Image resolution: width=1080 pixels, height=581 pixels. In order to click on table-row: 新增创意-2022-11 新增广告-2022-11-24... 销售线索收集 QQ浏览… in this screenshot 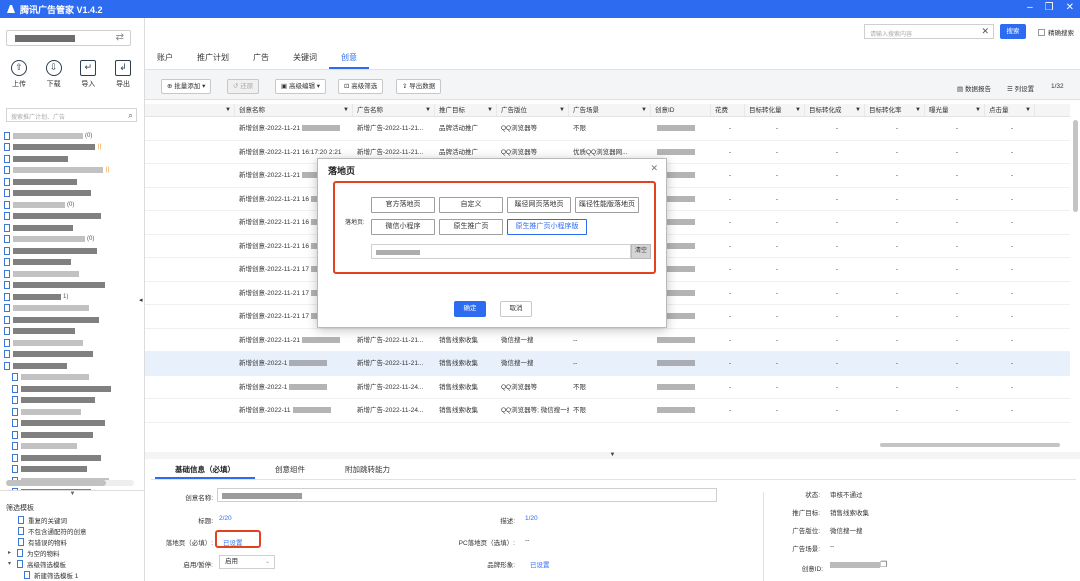, I will do `click(607, 411)`.